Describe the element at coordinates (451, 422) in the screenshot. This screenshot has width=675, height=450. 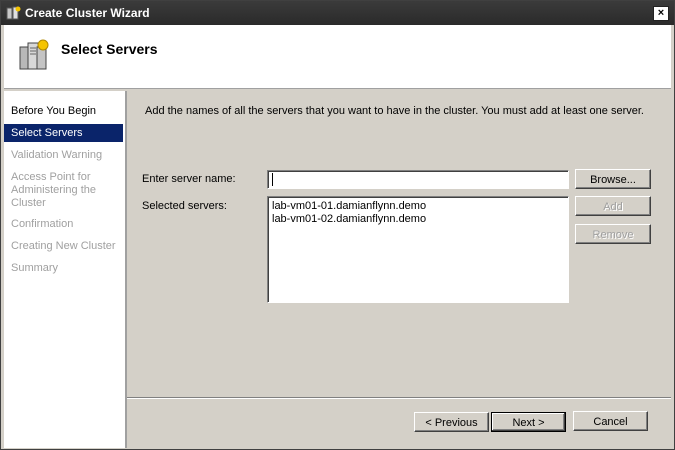
I see `previous-button: < Previous` at that location.